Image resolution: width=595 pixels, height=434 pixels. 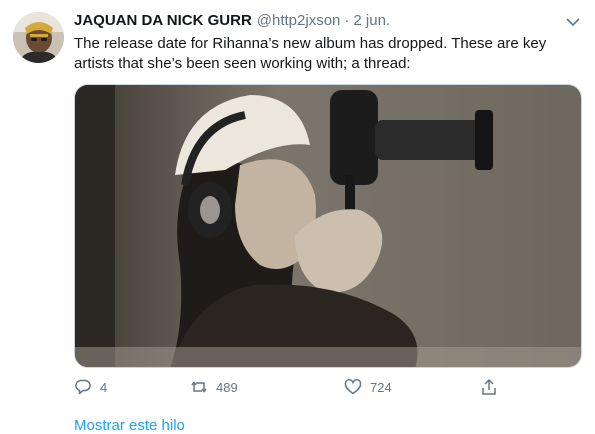 I want to click on retweet-button: 489, so click(x=214, y=387).